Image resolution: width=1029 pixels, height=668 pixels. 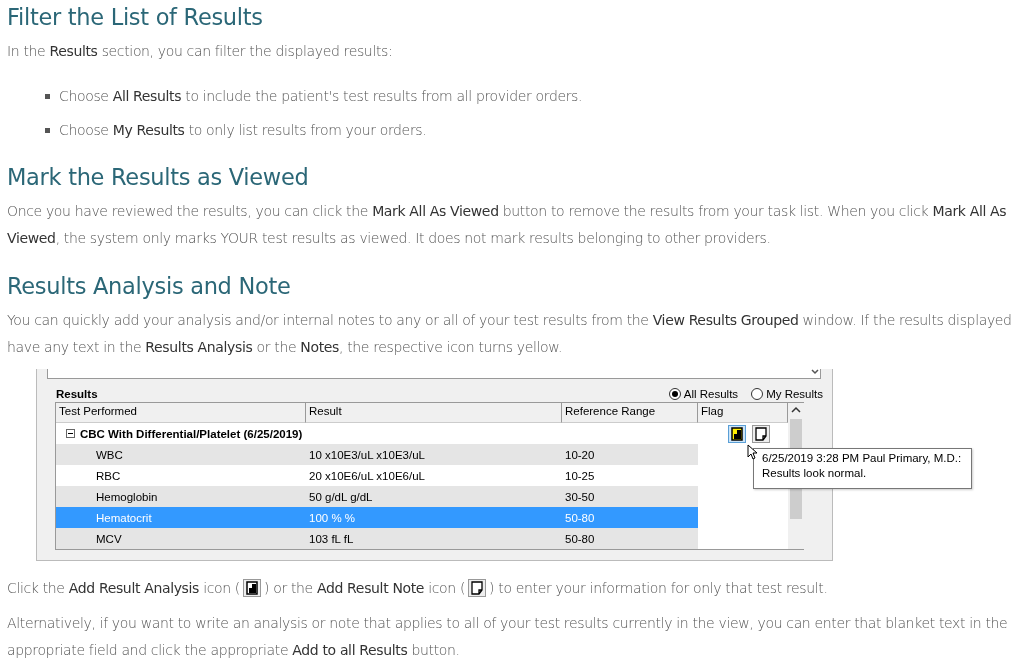 I want to click on table-cell-text: 10-20, so click(x=580, y=454).